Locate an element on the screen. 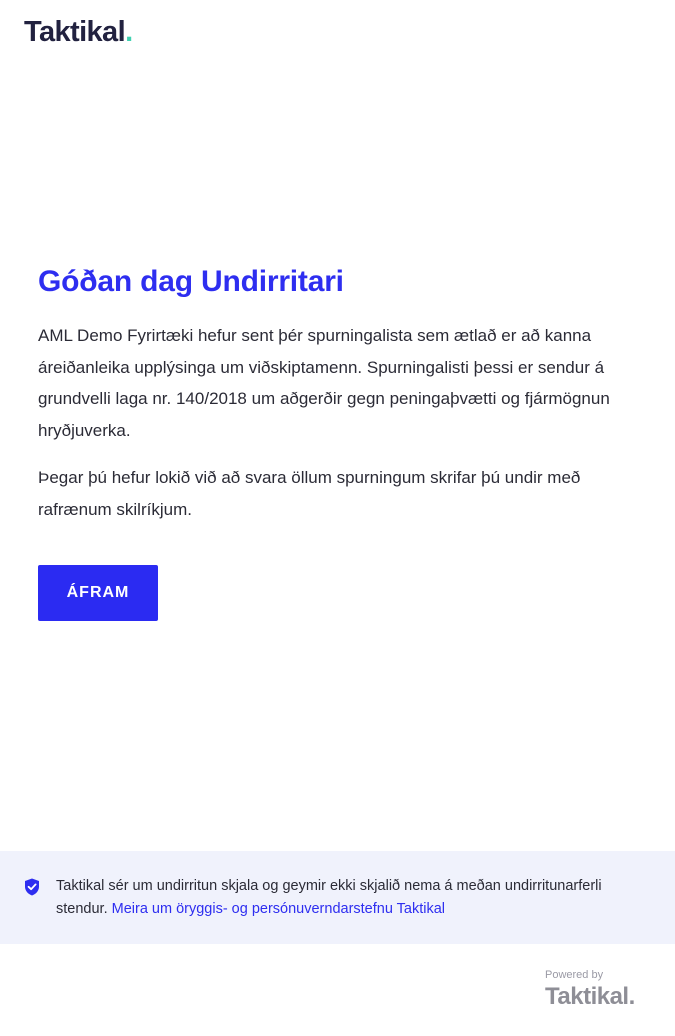 This screenshot has width=675, height=1036. shield-check-icon is located at coordinates (32, 887).